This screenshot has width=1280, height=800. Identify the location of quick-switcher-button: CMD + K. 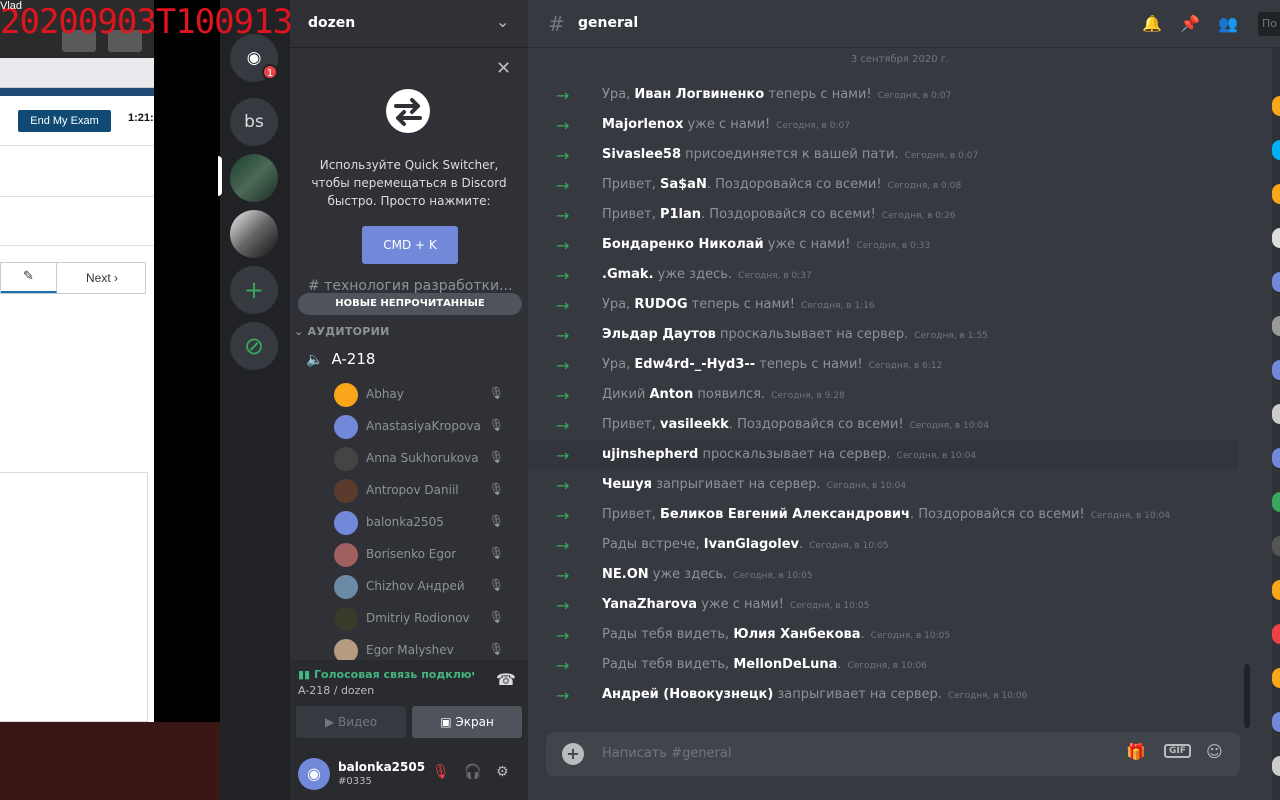
(410, 245).